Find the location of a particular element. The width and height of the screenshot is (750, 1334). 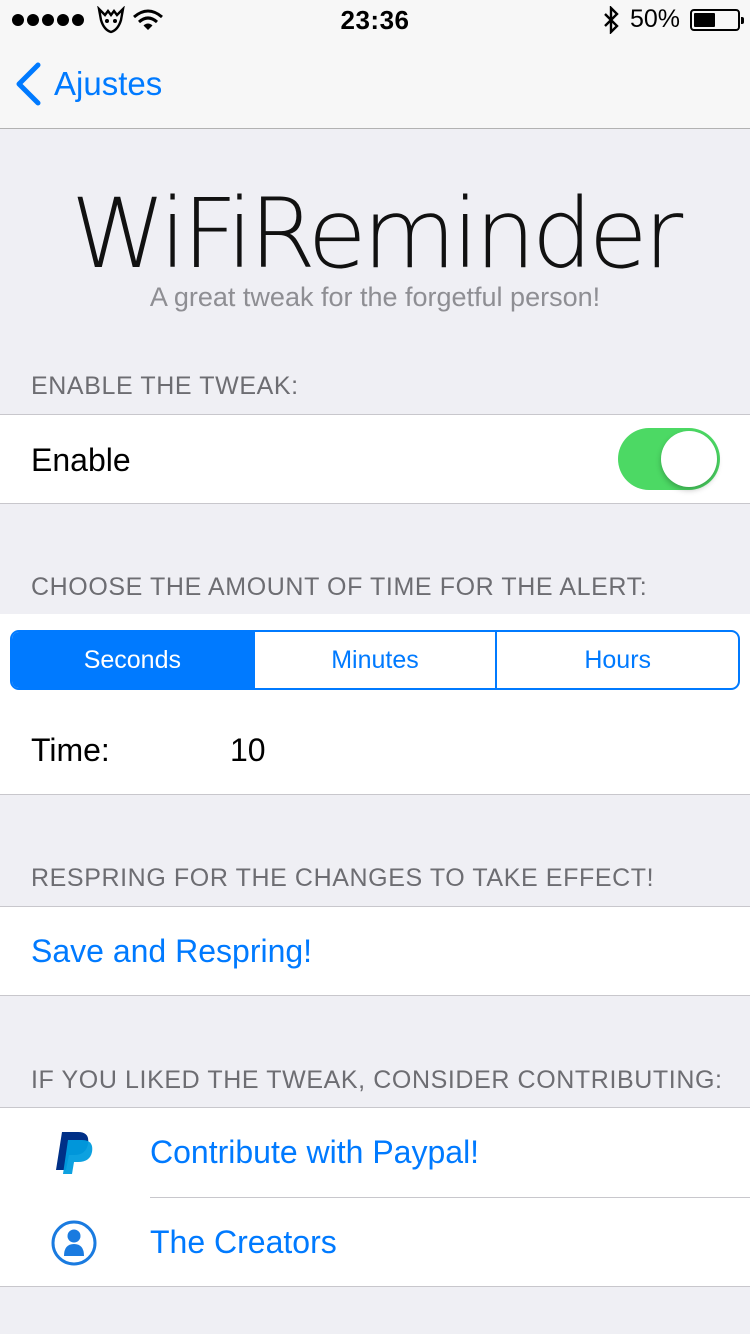

time-value-field: 10 is located at coordinates (248, 750).